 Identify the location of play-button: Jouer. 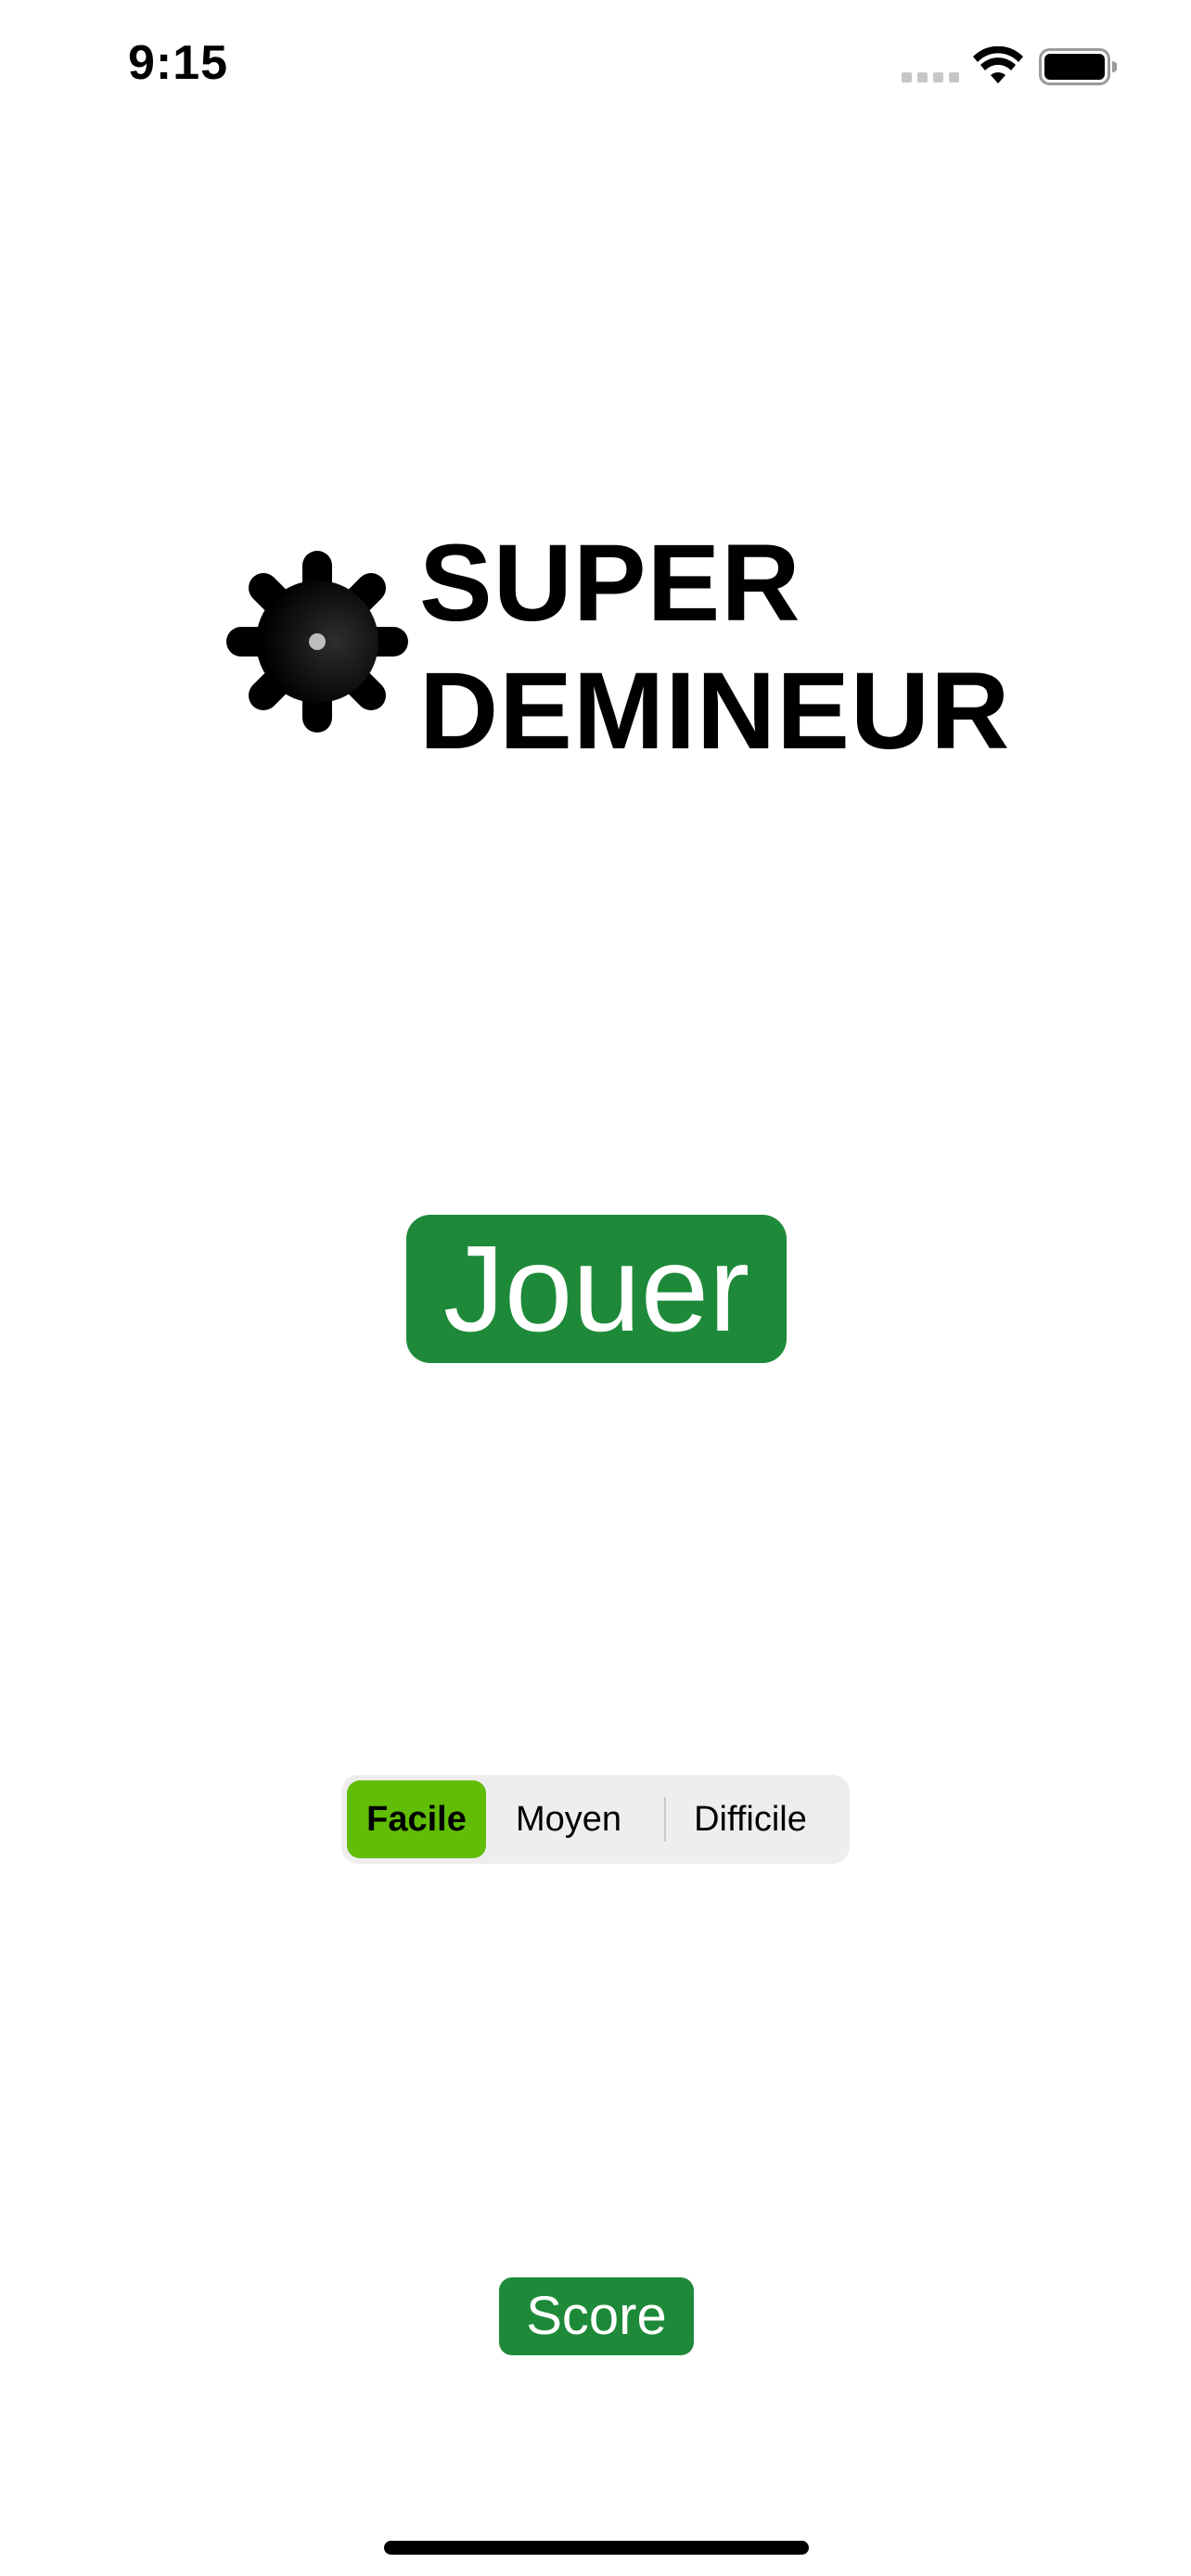
(597, 1289).